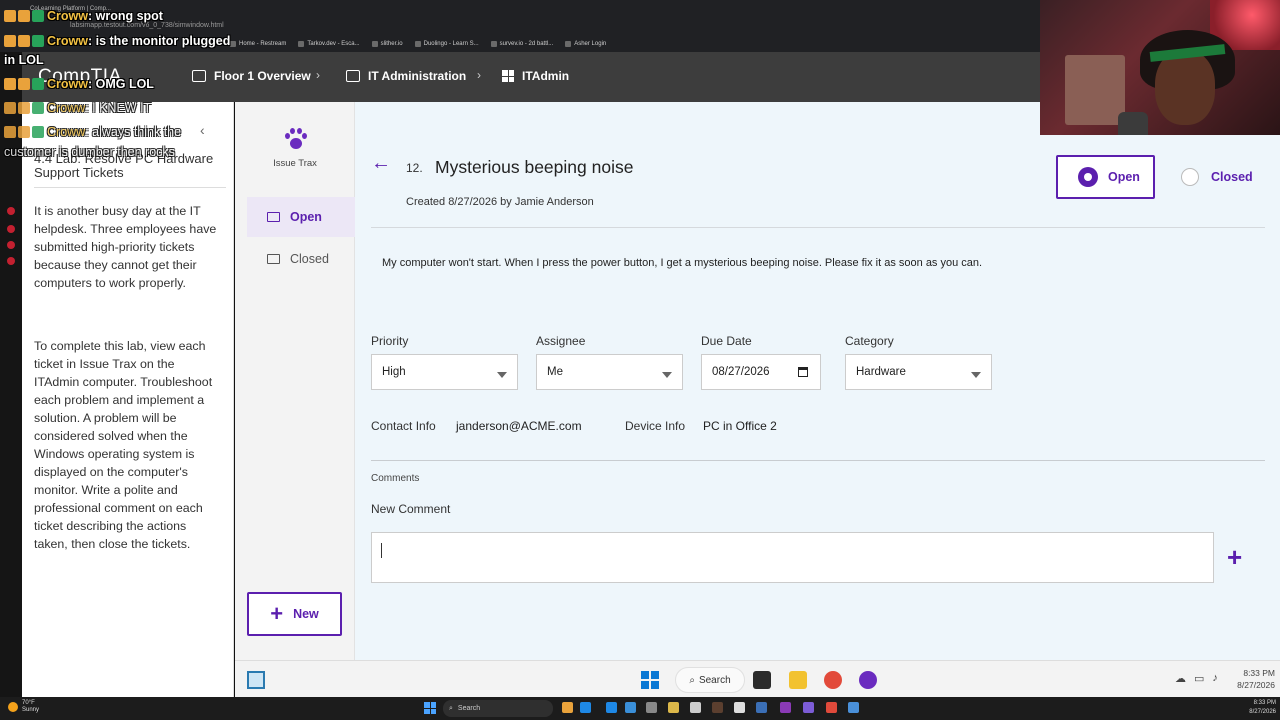 The image size is (1280, 720). I want to click on status-closed-radio: Closed, so click(1217, 177).